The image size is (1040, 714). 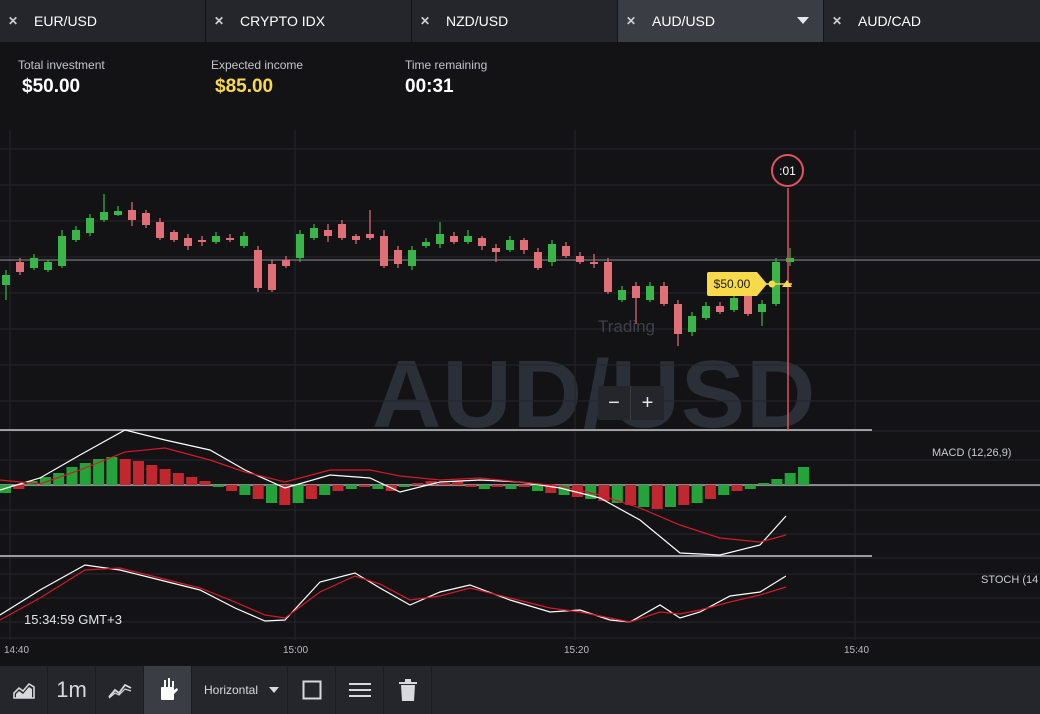 I want to click on drawing-tools-button, so click(x=168, y=690).